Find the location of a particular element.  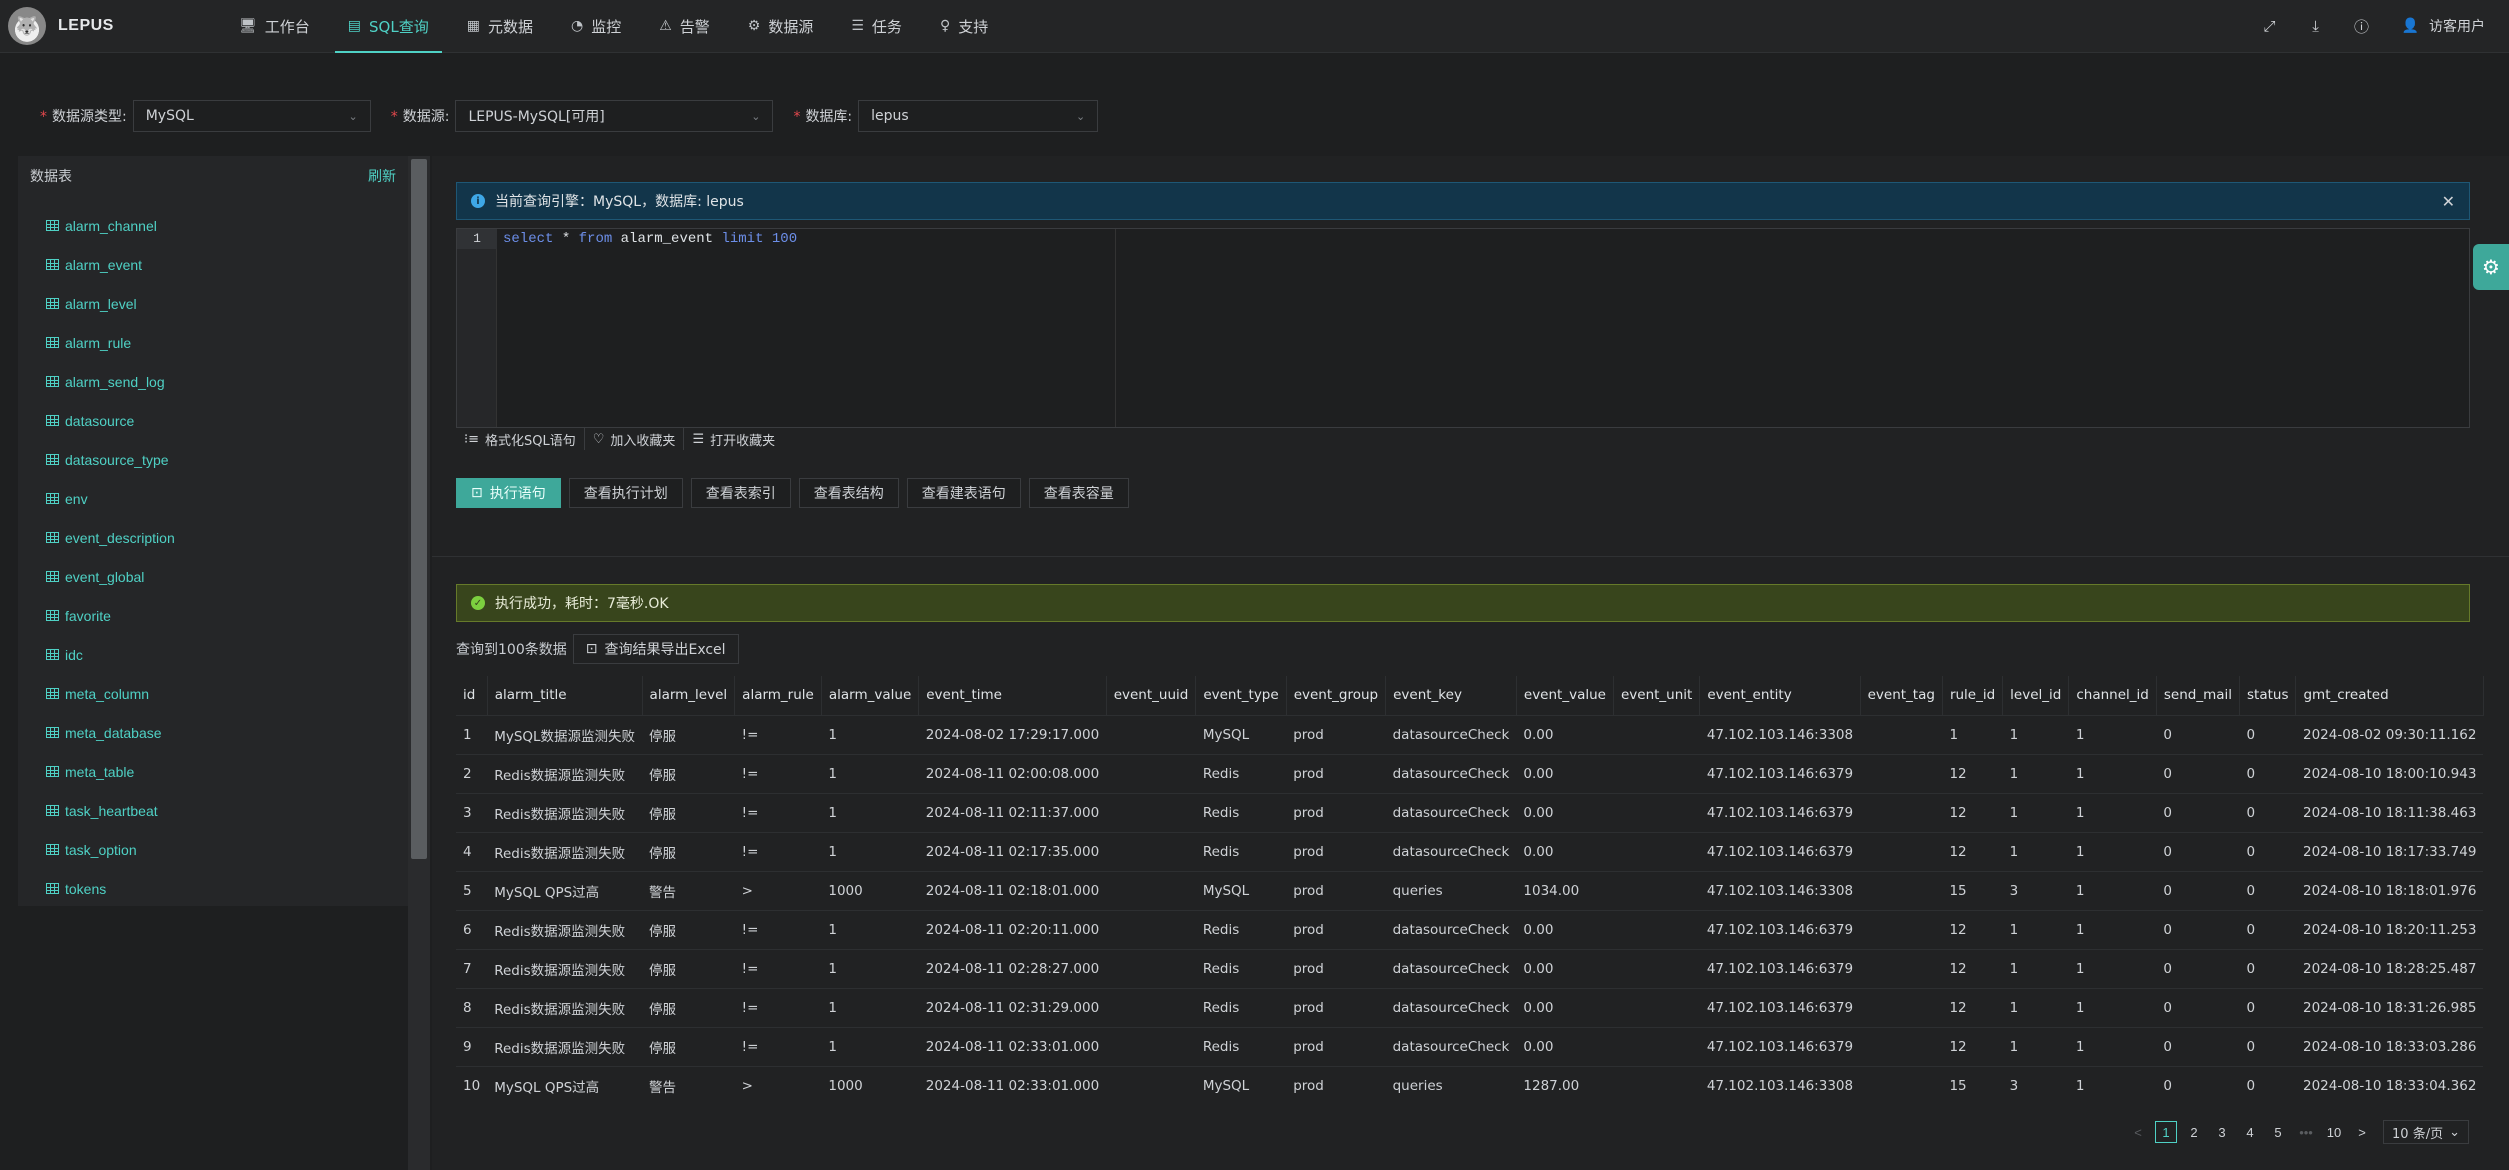

structure-button: 查看表结构 is located at coordinates (848, 493).